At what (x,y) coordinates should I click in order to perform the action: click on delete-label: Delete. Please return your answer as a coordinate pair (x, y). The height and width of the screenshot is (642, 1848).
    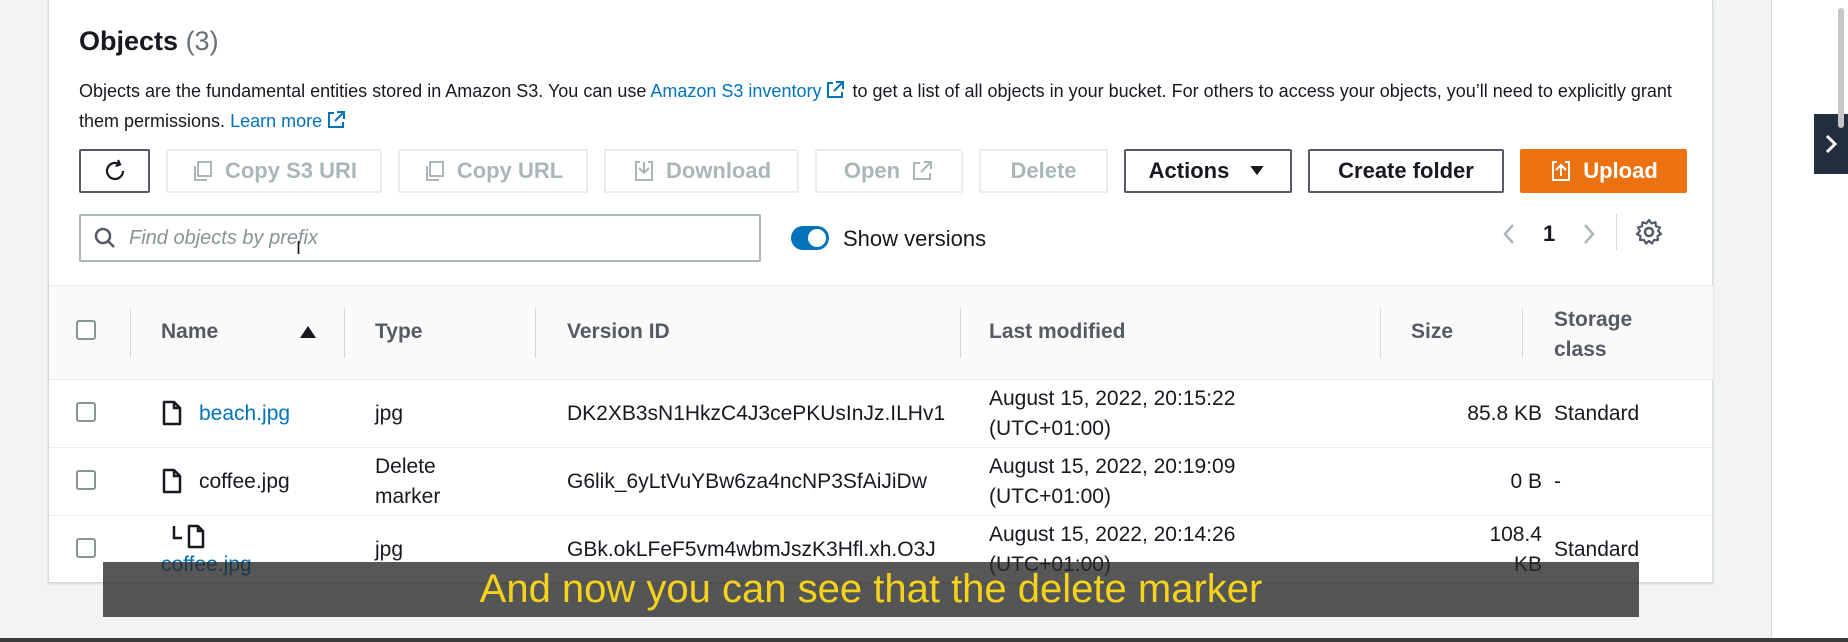
    Looking at the image, I should click on (1043, 170).